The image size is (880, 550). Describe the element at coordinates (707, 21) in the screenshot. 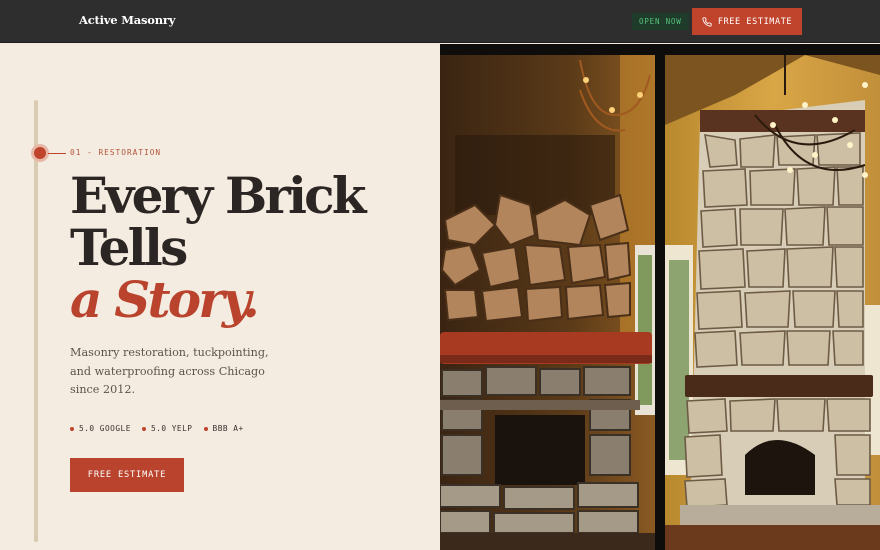

I see `phone-icon` at that location.